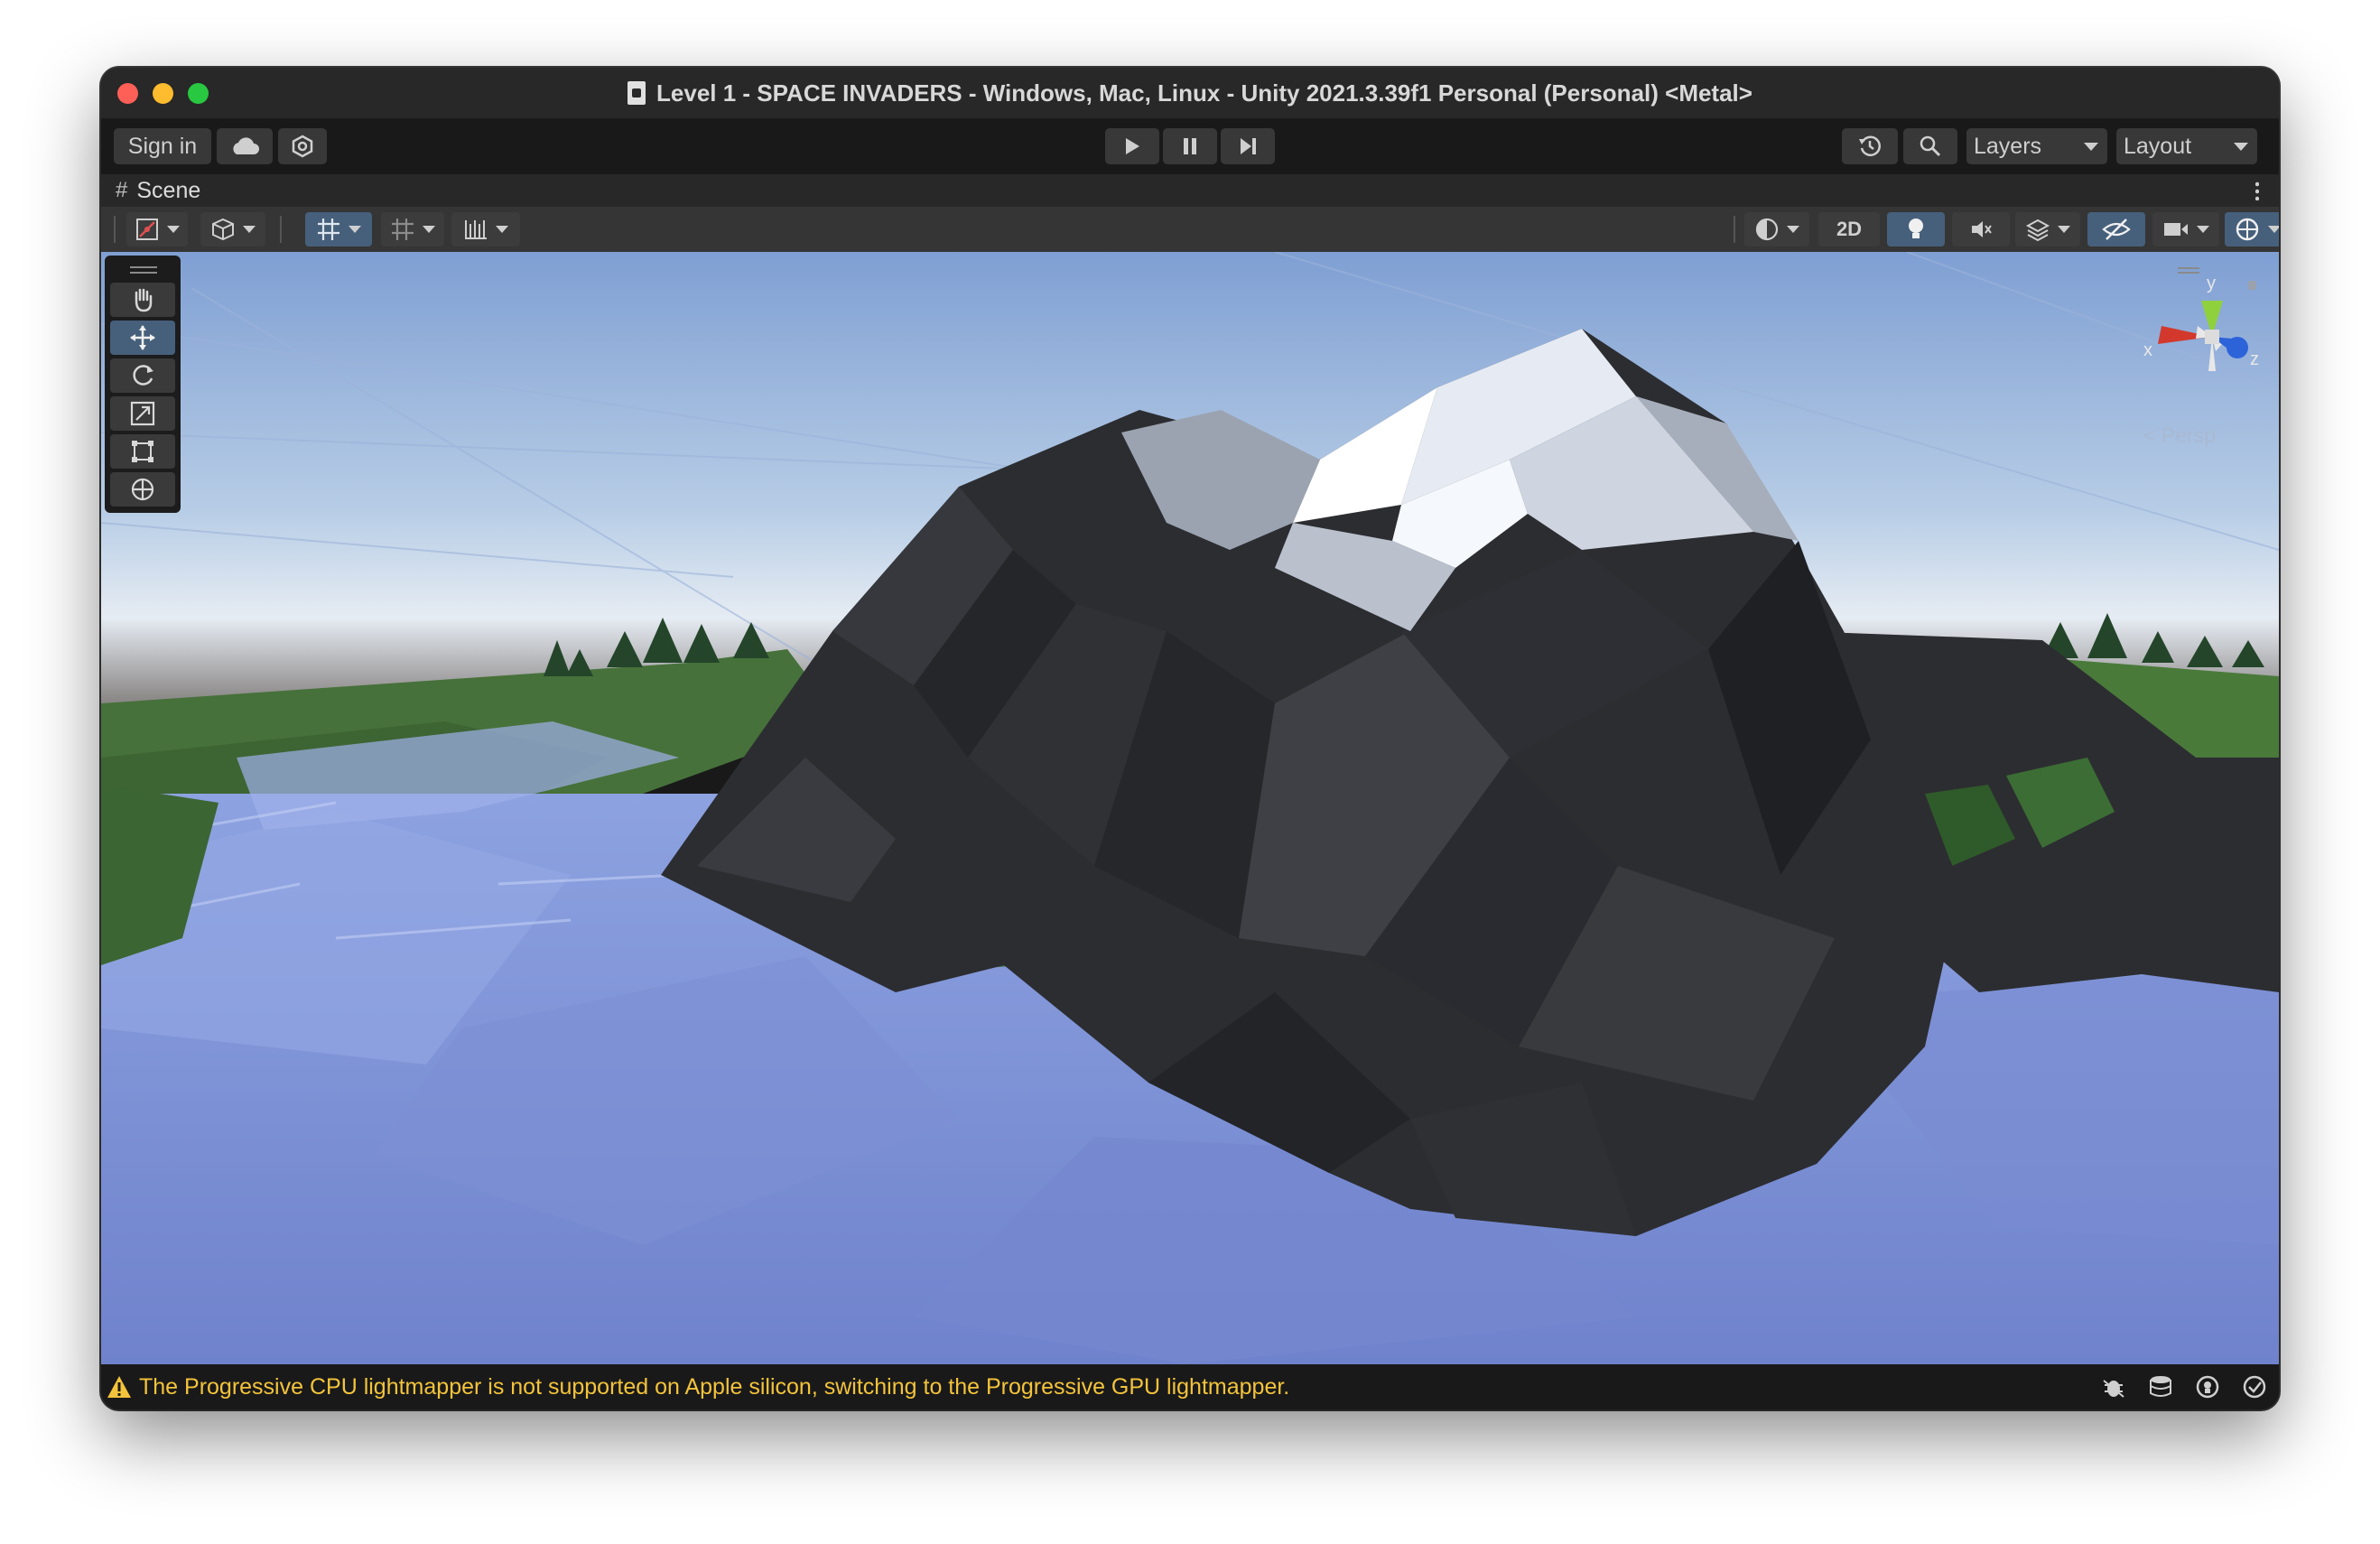 Image resolution: width=2380 pixels, height=1544 pixels. I want to click on tool-handle-rotation-dropdown, so click(233, 229).